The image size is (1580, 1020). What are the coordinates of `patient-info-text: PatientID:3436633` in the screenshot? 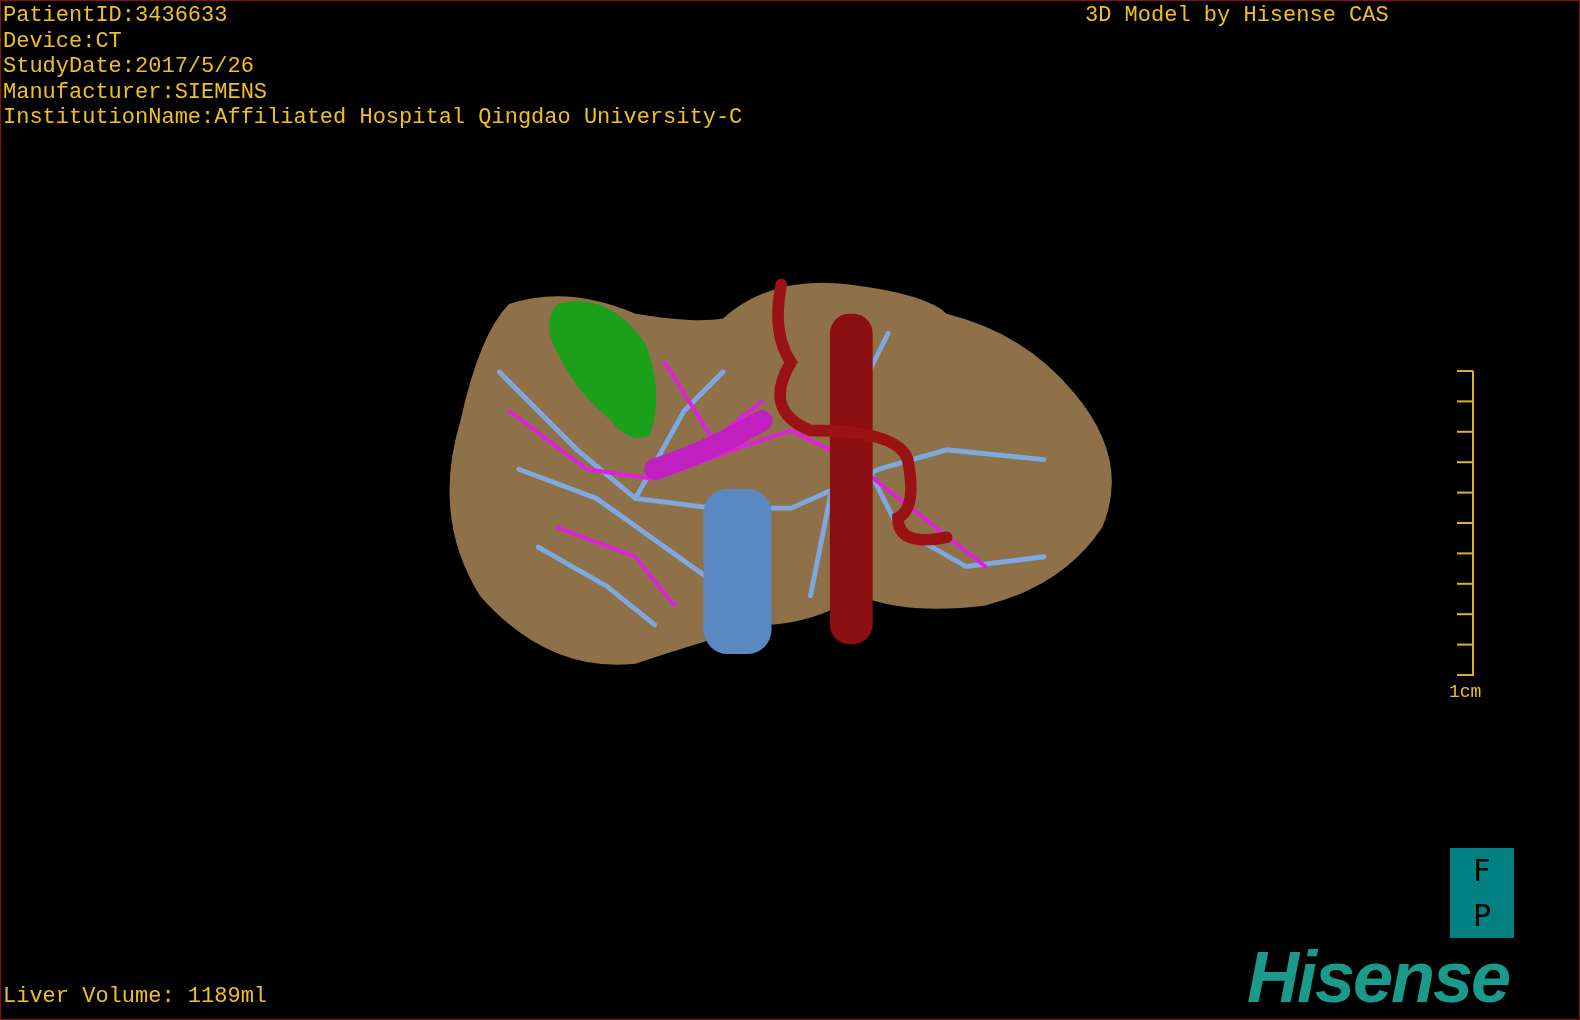 It's located at (116, 16).